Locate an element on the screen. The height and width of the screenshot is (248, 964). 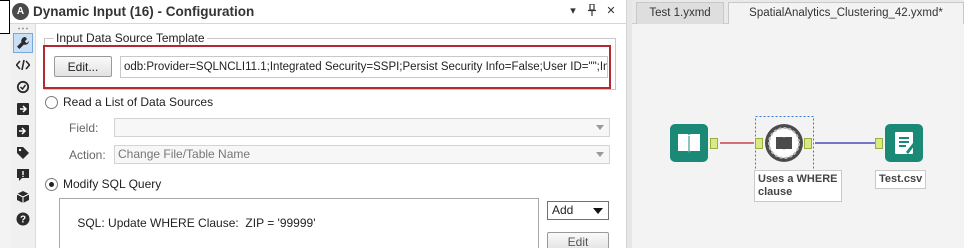
chat-alert-icon is located at coordinates (23, 175).